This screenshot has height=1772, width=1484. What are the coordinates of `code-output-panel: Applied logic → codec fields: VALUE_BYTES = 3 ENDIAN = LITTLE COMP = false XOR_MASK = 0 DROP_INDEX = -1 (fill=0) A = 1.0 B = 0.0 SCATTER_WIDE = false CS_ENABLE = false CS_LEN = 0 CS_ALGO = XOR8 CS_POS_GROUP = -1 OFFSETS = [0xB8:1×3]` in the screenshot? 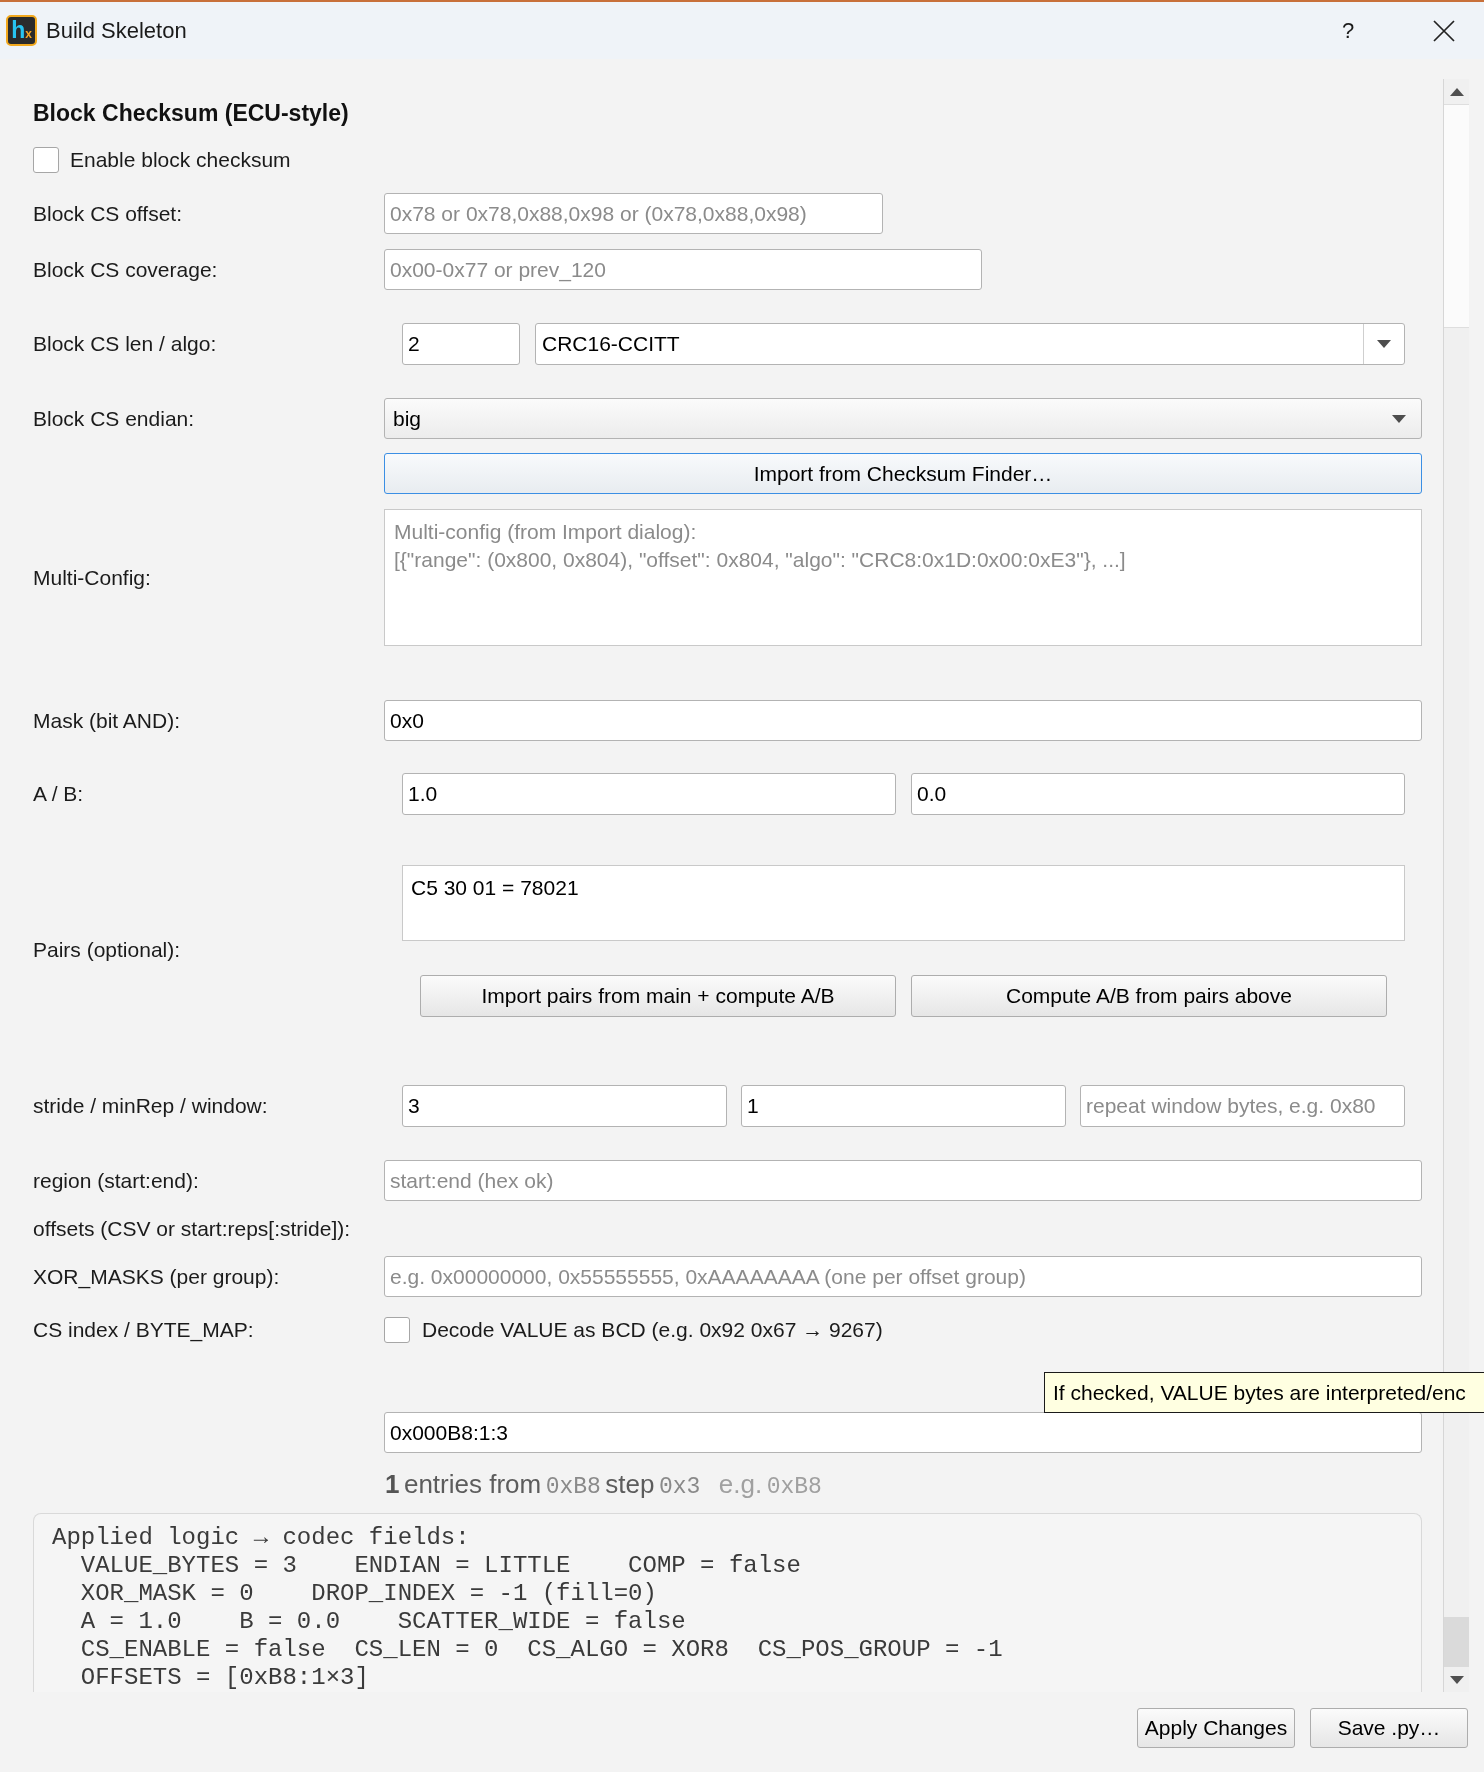 It's located at (727, 1602).